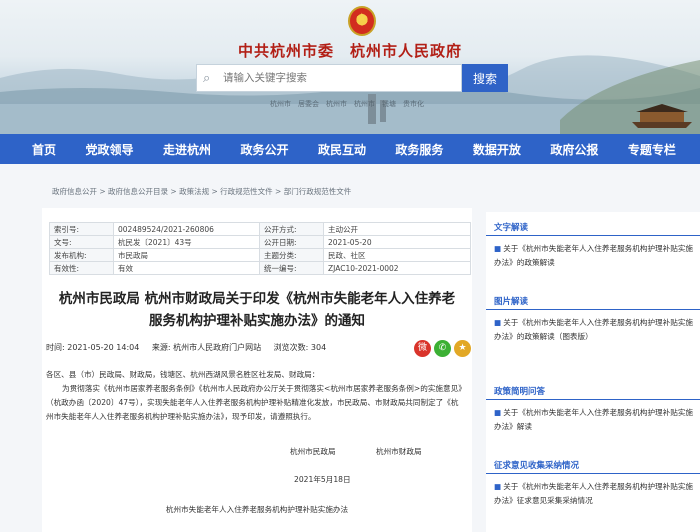  Describe the element at coordinates (349, 51) in the screenshot. I see `site-title: 中共杭州市委 杭州市人民政府` at that location.